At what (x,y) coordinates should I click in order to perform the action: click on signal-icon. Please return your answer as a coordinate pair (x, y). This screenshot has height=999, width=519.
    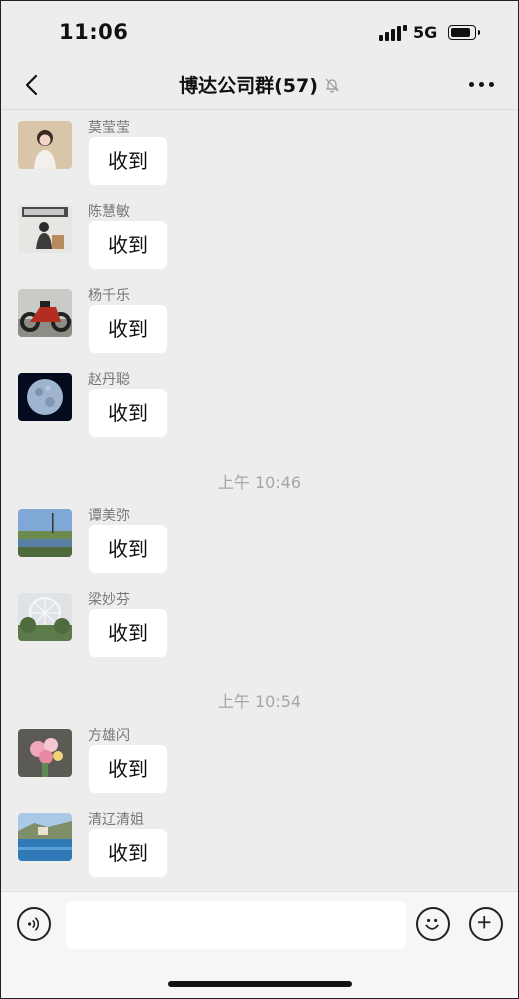
    Looking at the image, I should click on (393, 33).